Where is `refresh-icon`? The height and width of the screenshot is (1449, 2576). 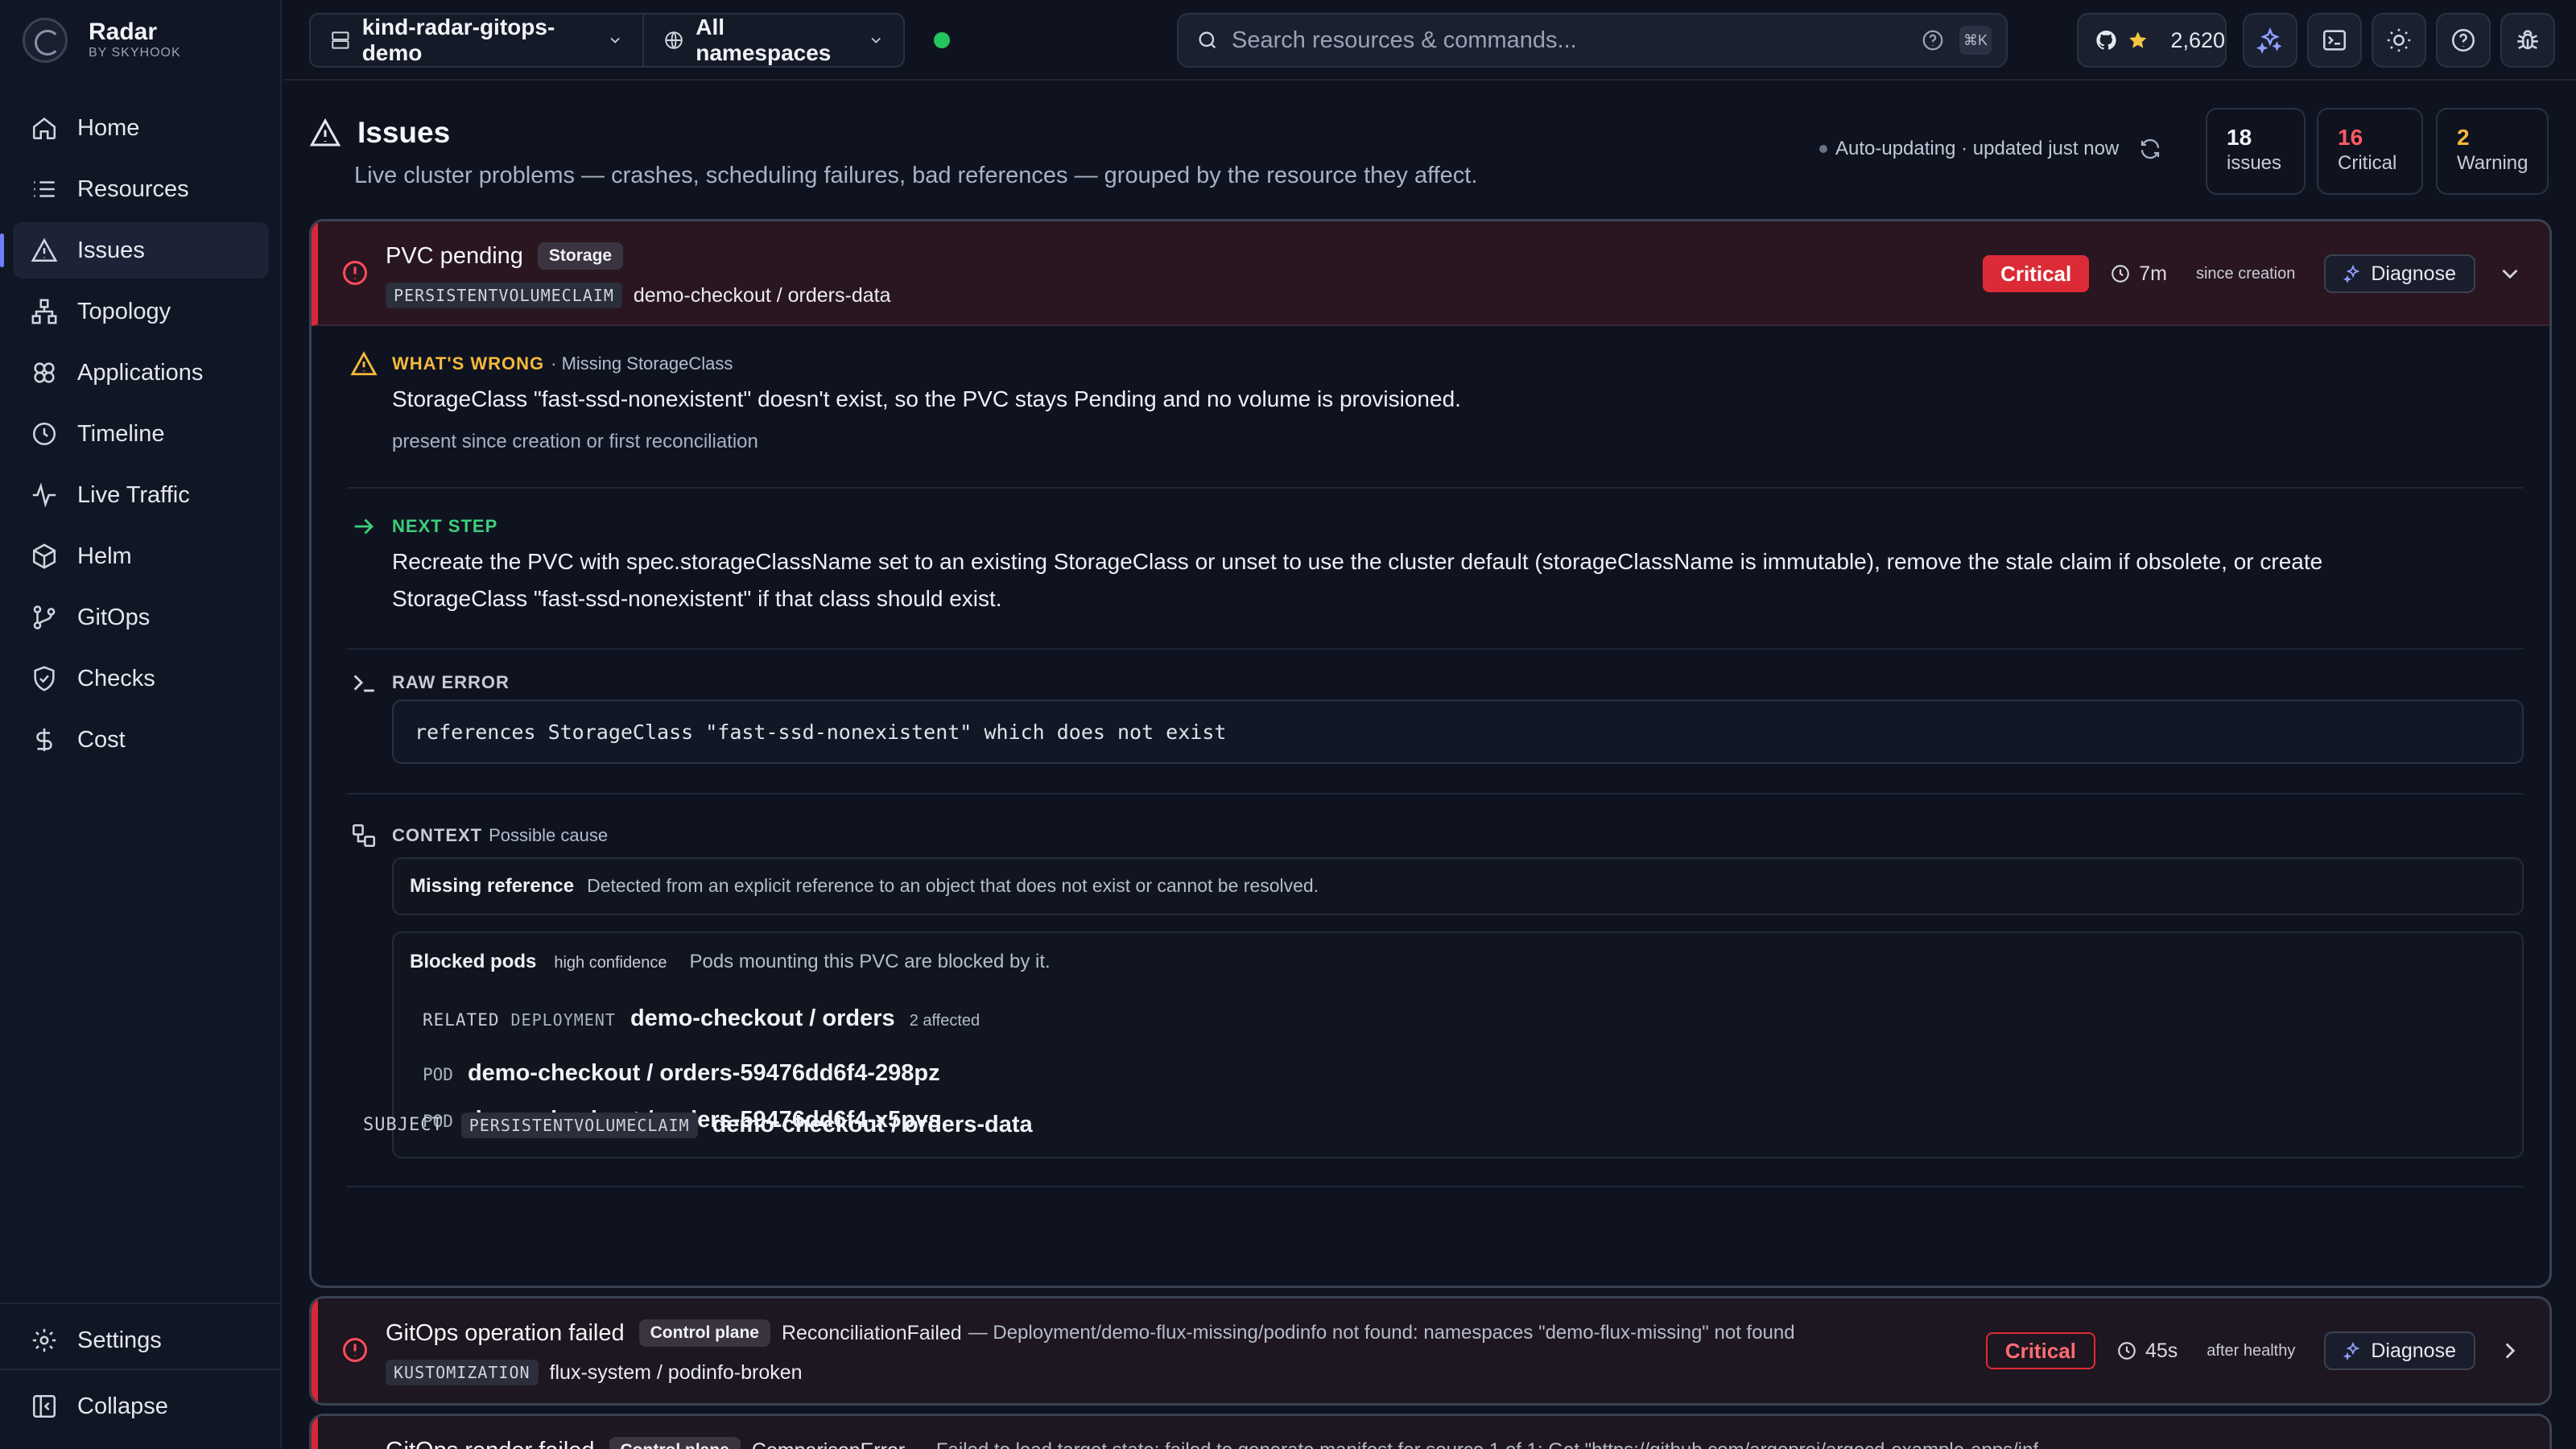 refresh-icon is located at coordinates (2150, 149).